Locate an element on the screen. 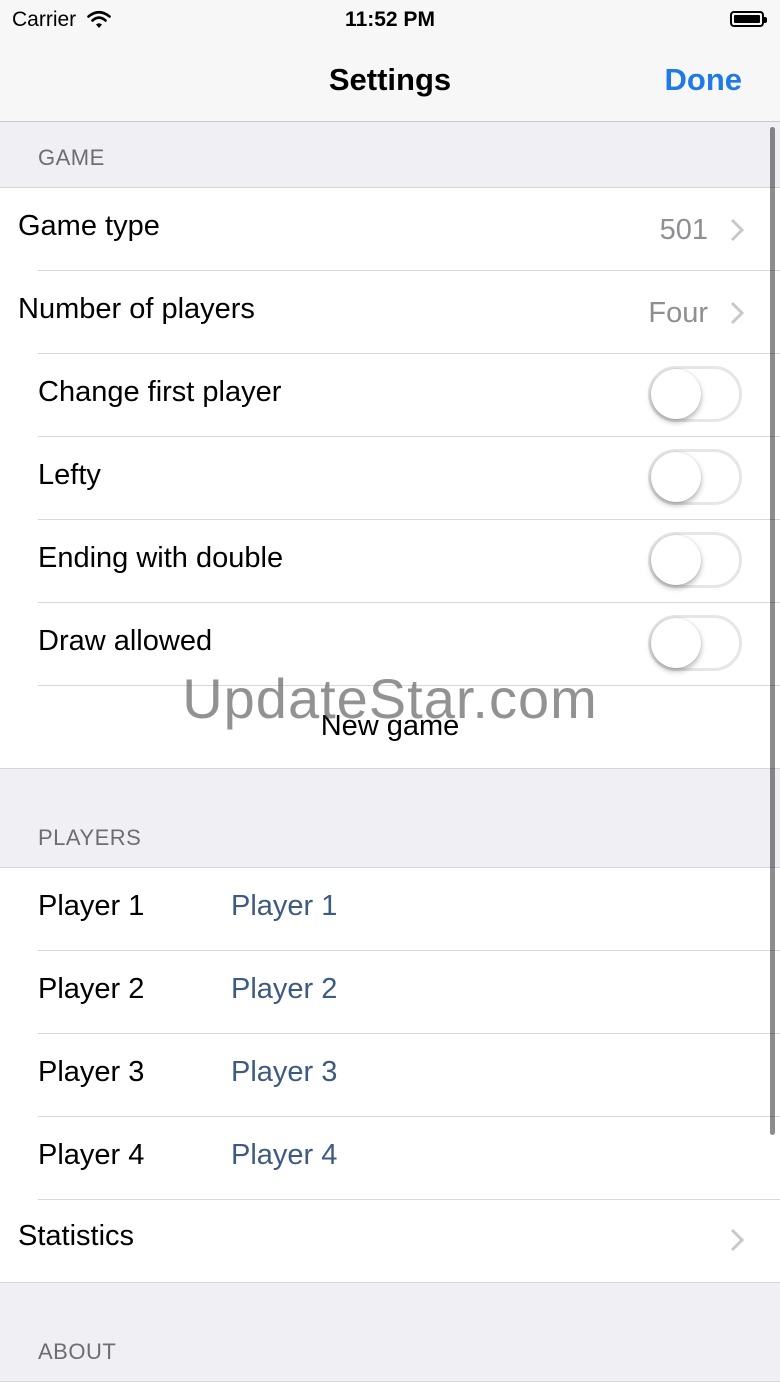 This screenshot has height=1387, width=780. players-count-value: Four is located at coordinates (678, 313).